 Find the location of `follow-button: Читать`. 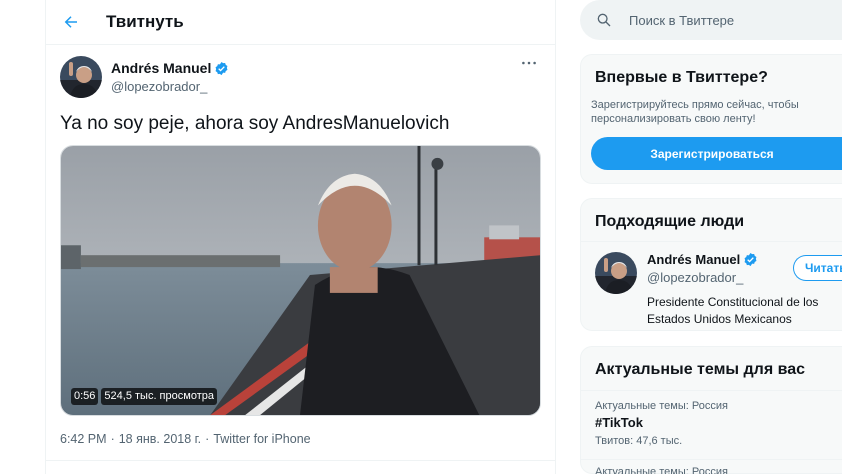

follow-button: Читать is located at coordinates (817, 268).